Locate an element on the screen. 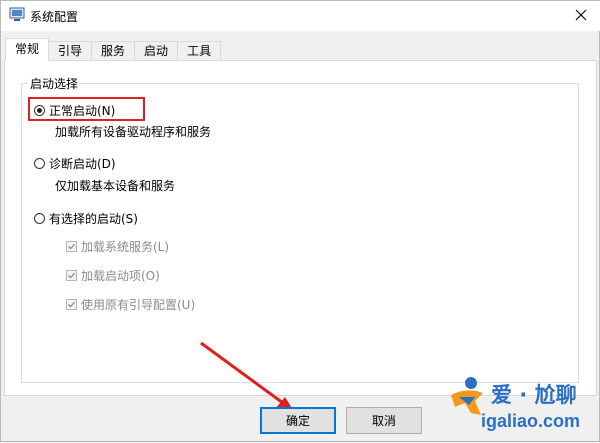 This screenshot has height=443, width=600. tab-services: 服务 is located at coordinates (113, 51).